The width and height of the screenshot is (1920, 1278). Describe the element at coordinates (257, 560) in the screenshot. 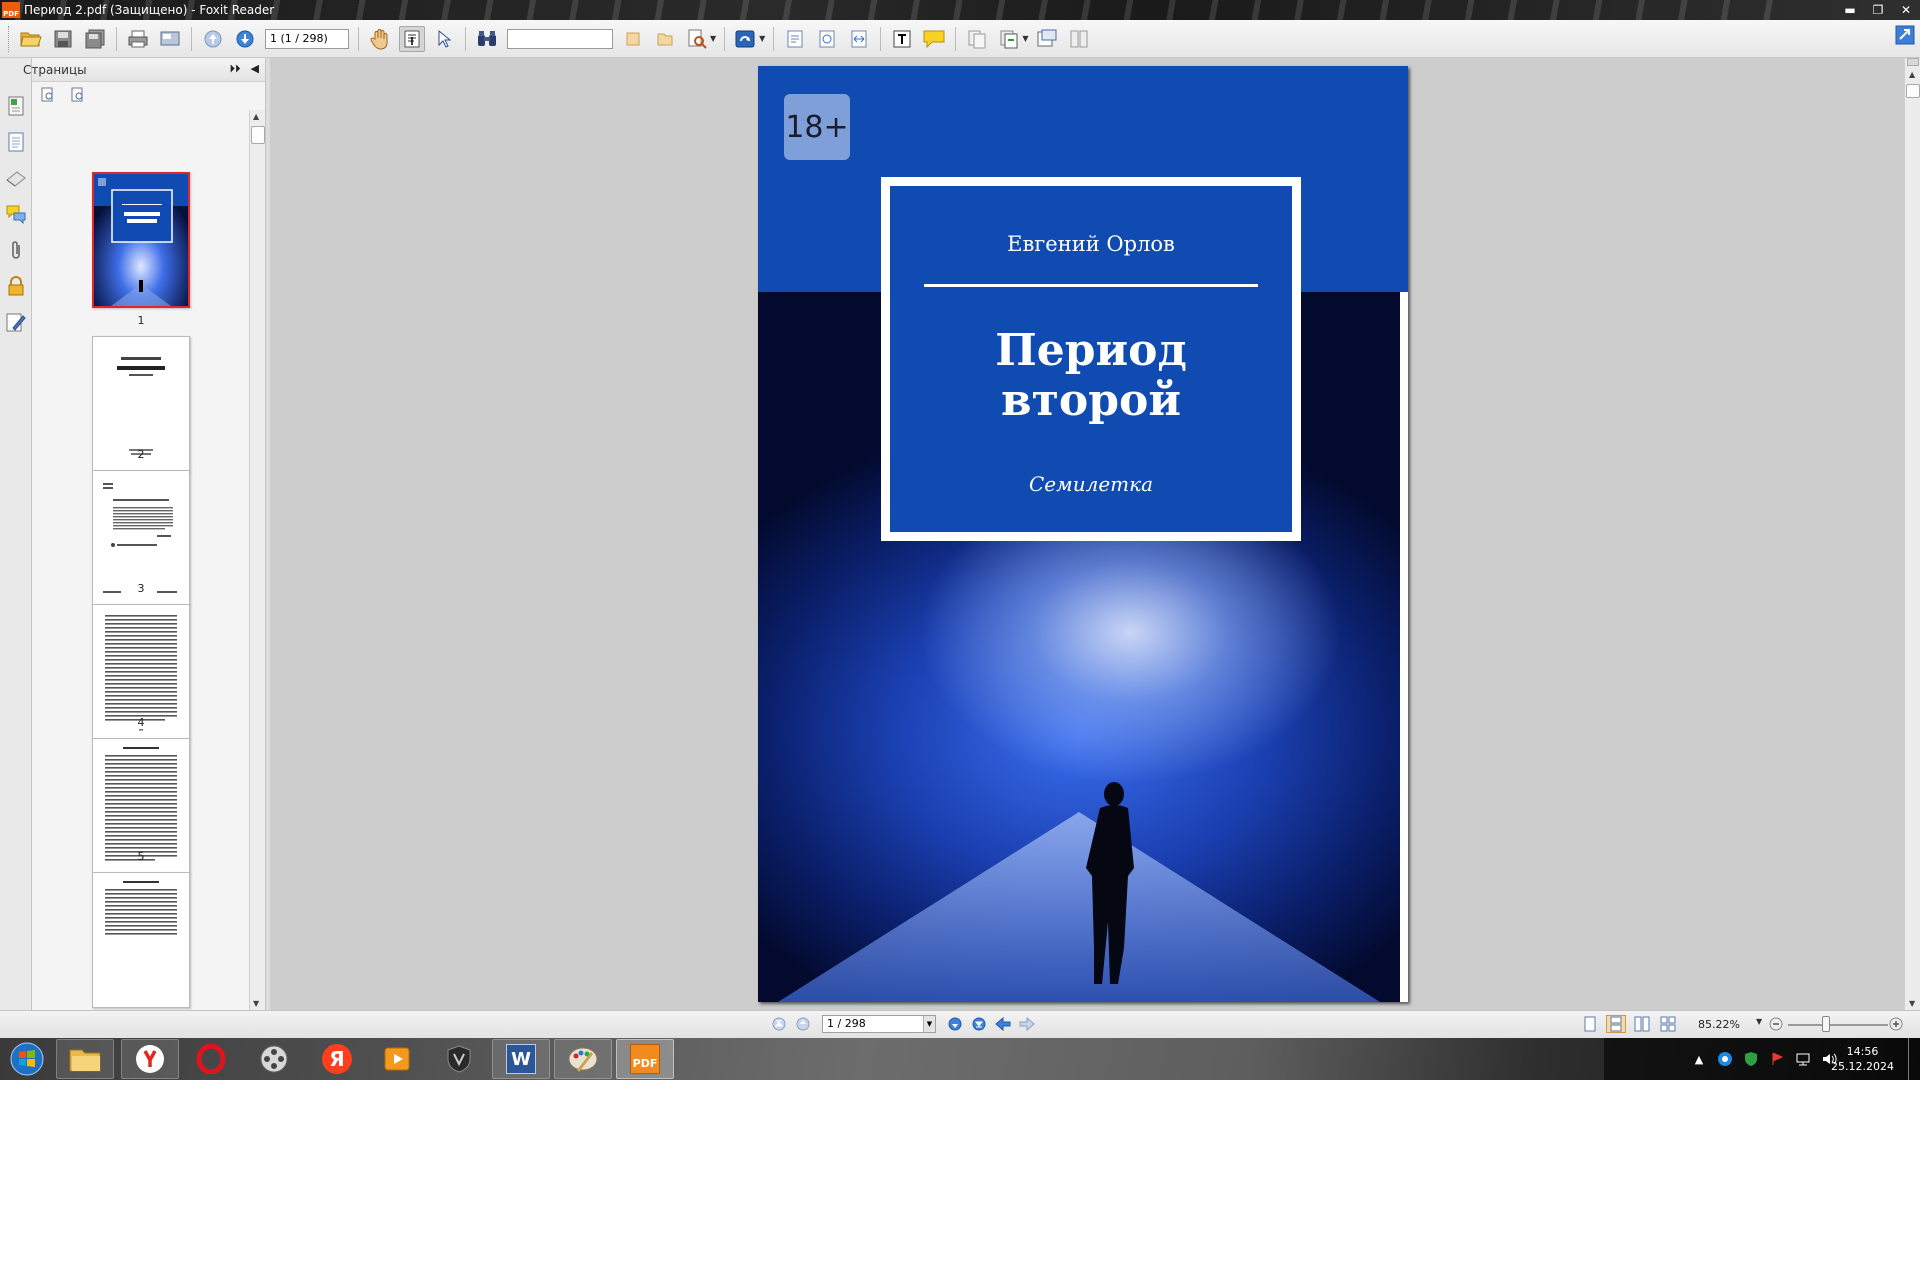

I see `thumbnail-scrollbar: ▲ ▼` at that location.